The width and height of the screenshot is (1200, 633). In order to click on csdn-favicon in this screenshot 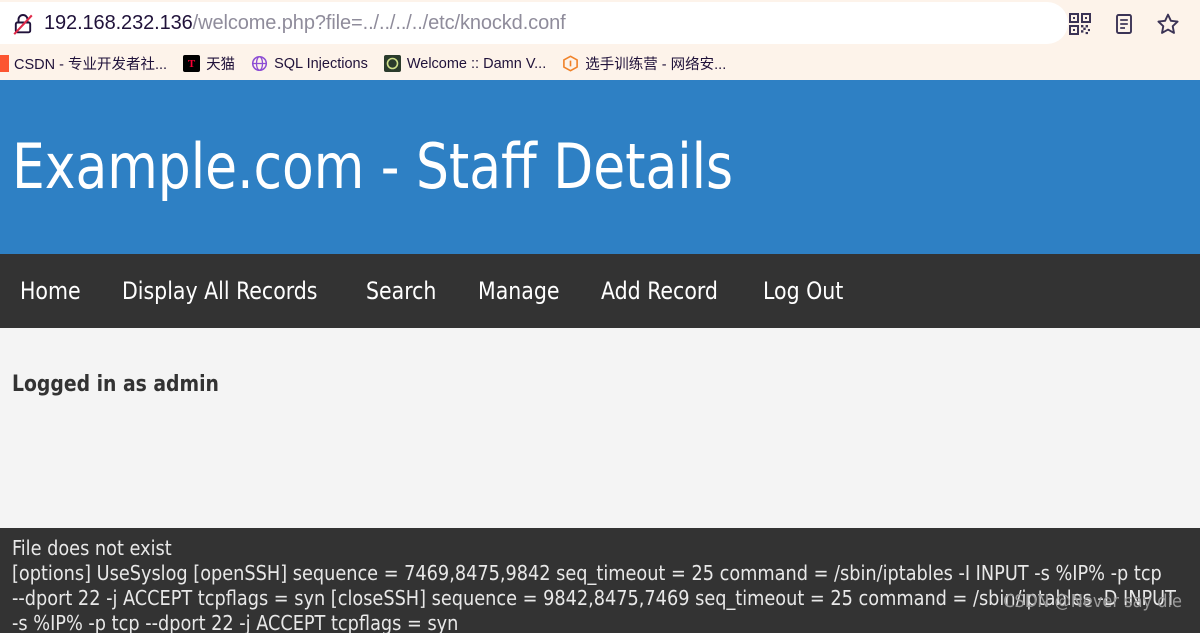, I will do `click(4, 63)`.